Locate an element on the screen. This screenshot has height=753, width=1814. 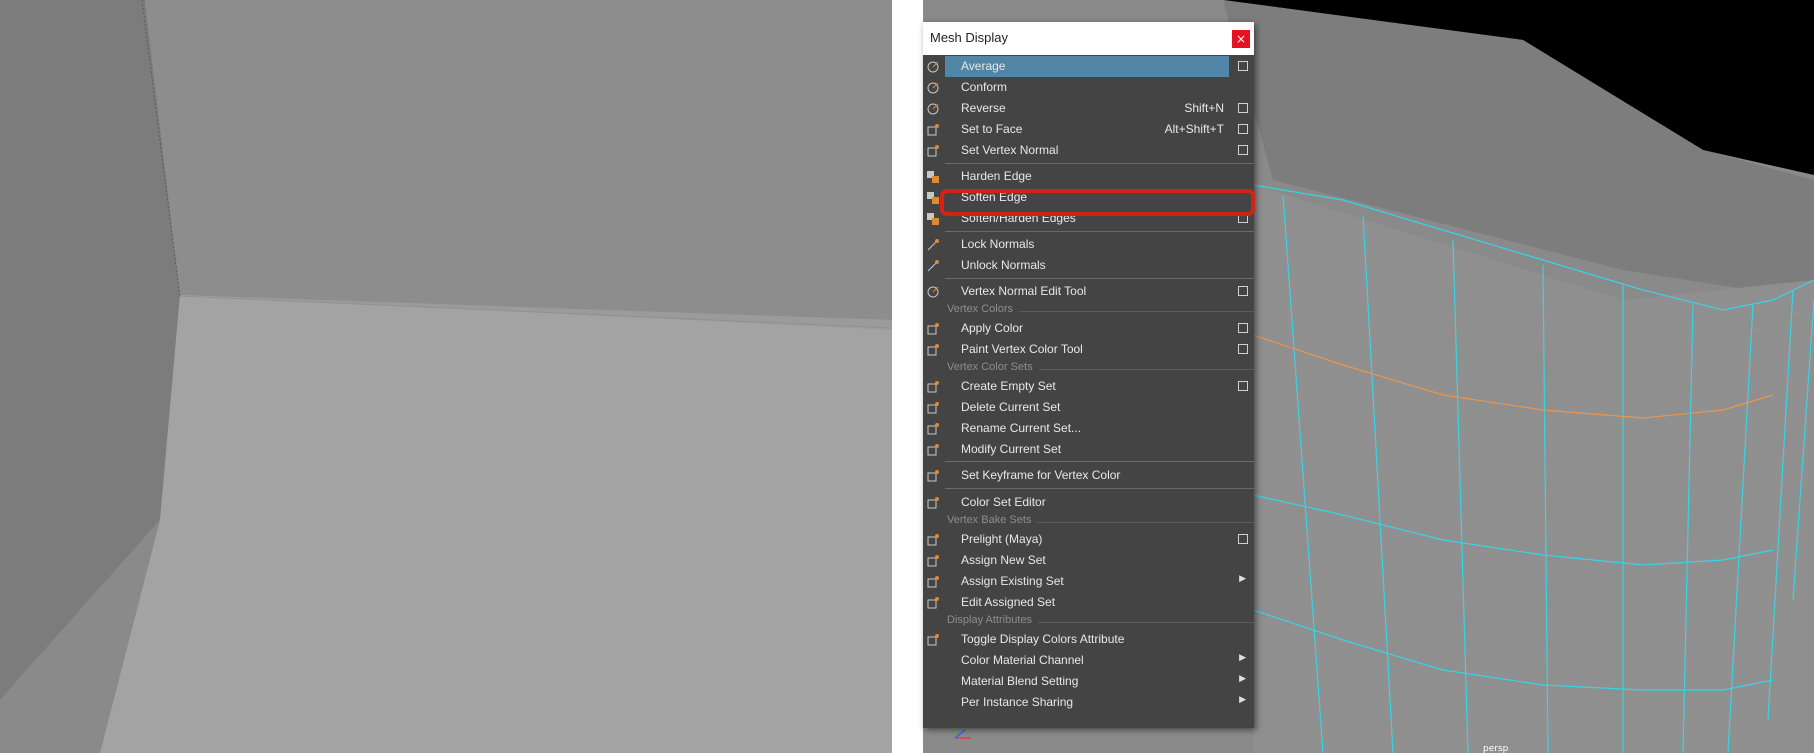
menu-item-label: Assign Existing Set is located at coordinates (1012, 581).